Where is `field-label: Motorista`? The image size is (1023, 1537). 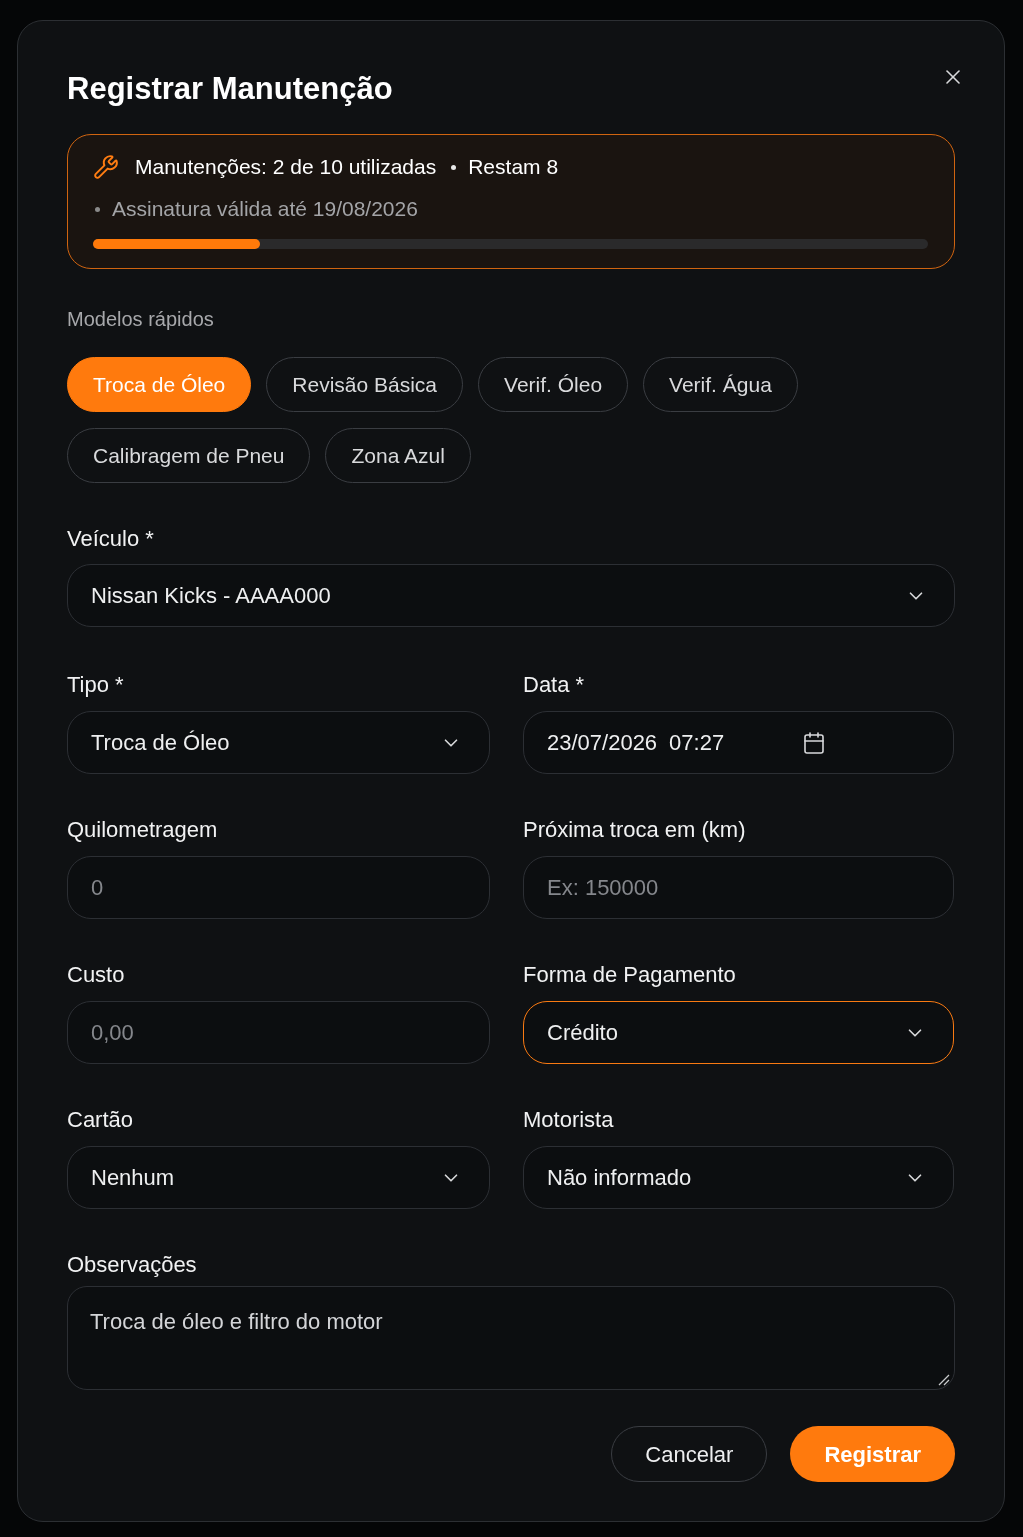 field-label: Motorista is located at coordinates (569, 1120).